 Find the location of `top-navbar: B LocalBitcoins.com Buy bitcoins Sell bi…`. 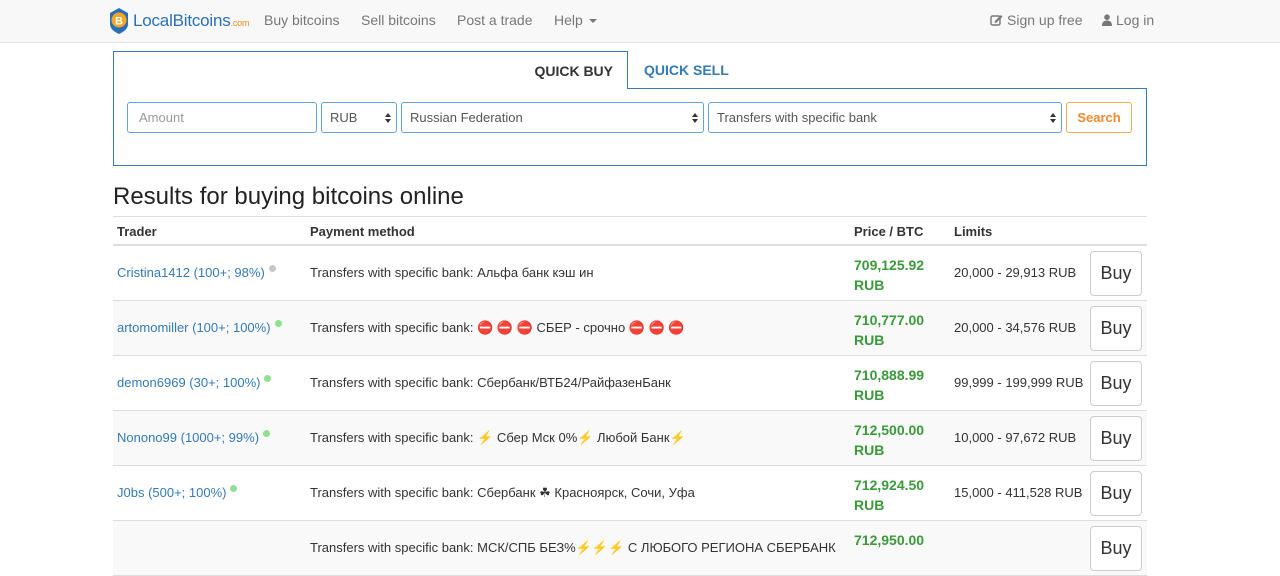

top-navbar: B LocalBitcoins.com Buy bitcoins Sell bi… is located at coordinates (640, 21).